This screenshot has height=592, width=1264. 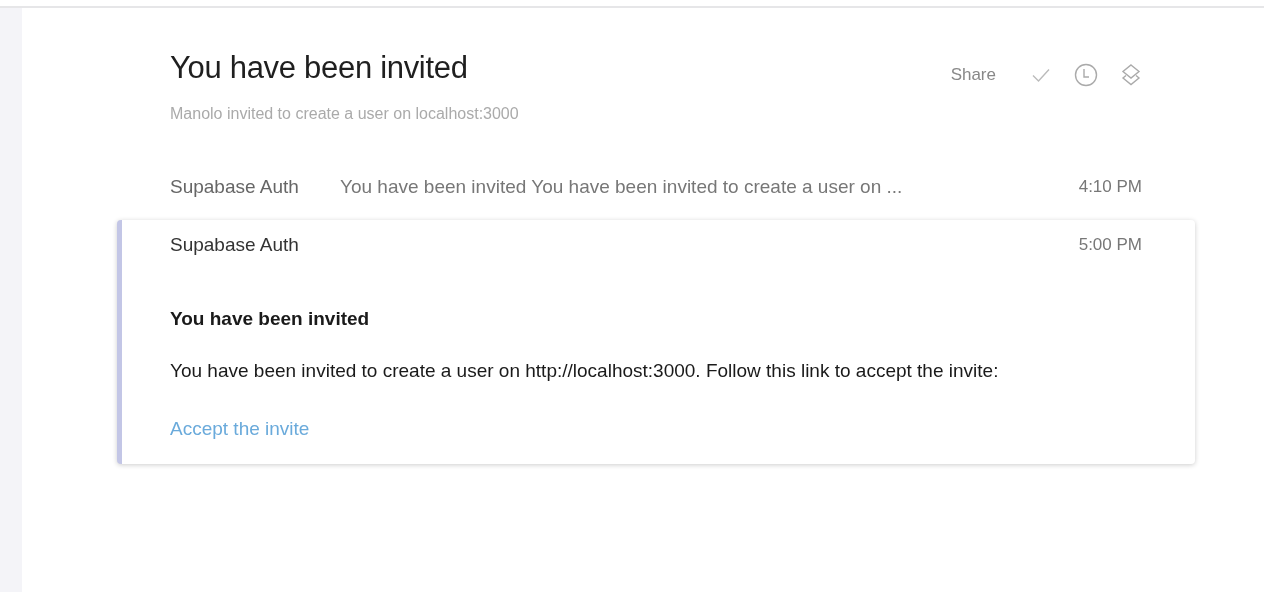 What do you see at coordinates (270, 319) in the screenshot?
I see `email-heading: You have been invited` at bounding box center [270, 319].